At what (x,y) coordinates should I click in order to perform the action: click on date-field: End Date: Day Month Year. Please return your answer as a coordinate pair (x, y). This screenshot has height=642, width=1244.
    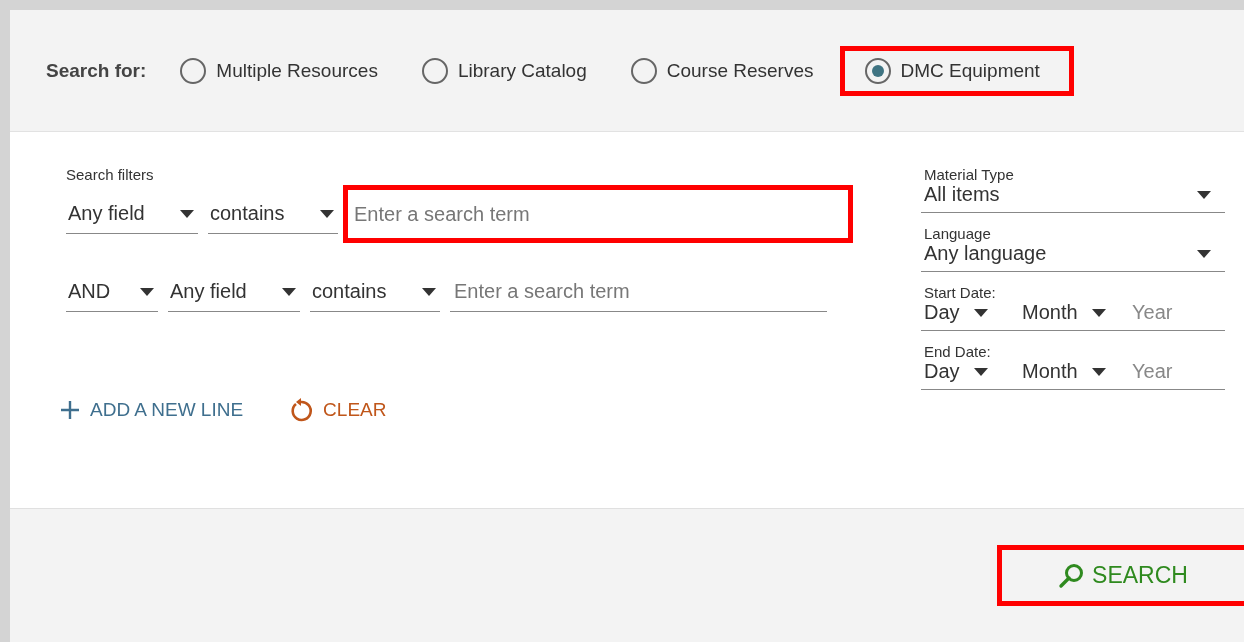
    Looking at the image, I should click on (1073, 366).